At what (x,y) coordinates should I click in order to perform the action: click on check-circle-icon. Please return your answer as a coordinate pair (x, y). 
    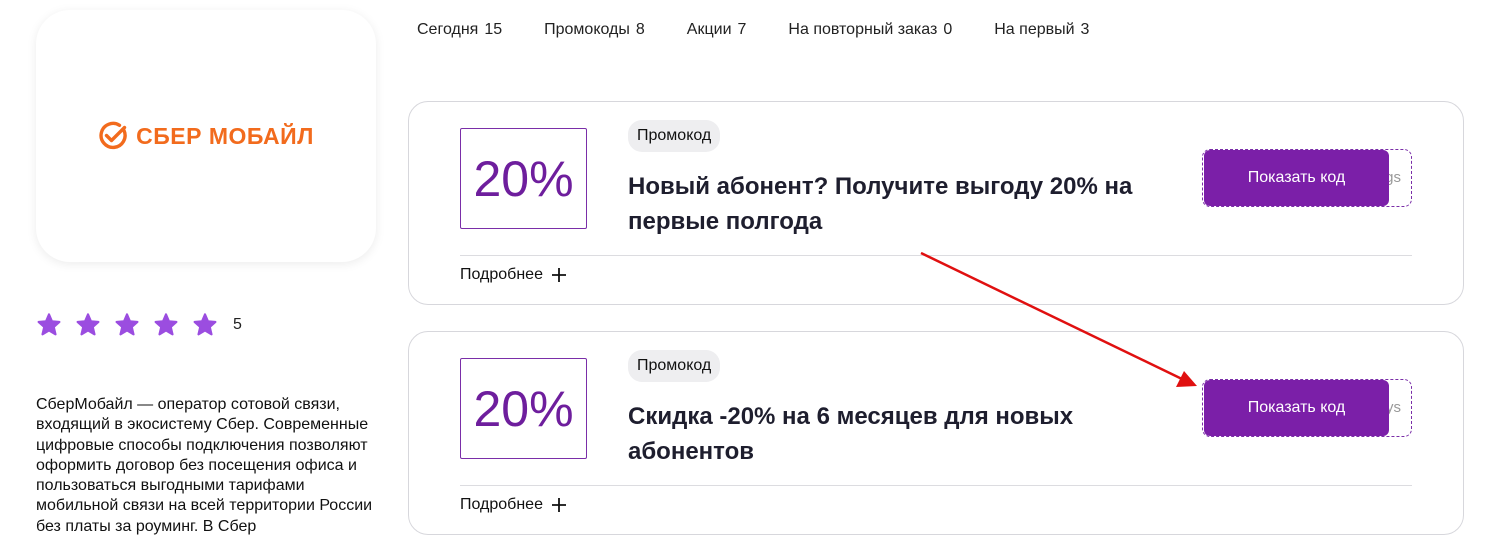
    Looking at the image, I should click on (113, 135).